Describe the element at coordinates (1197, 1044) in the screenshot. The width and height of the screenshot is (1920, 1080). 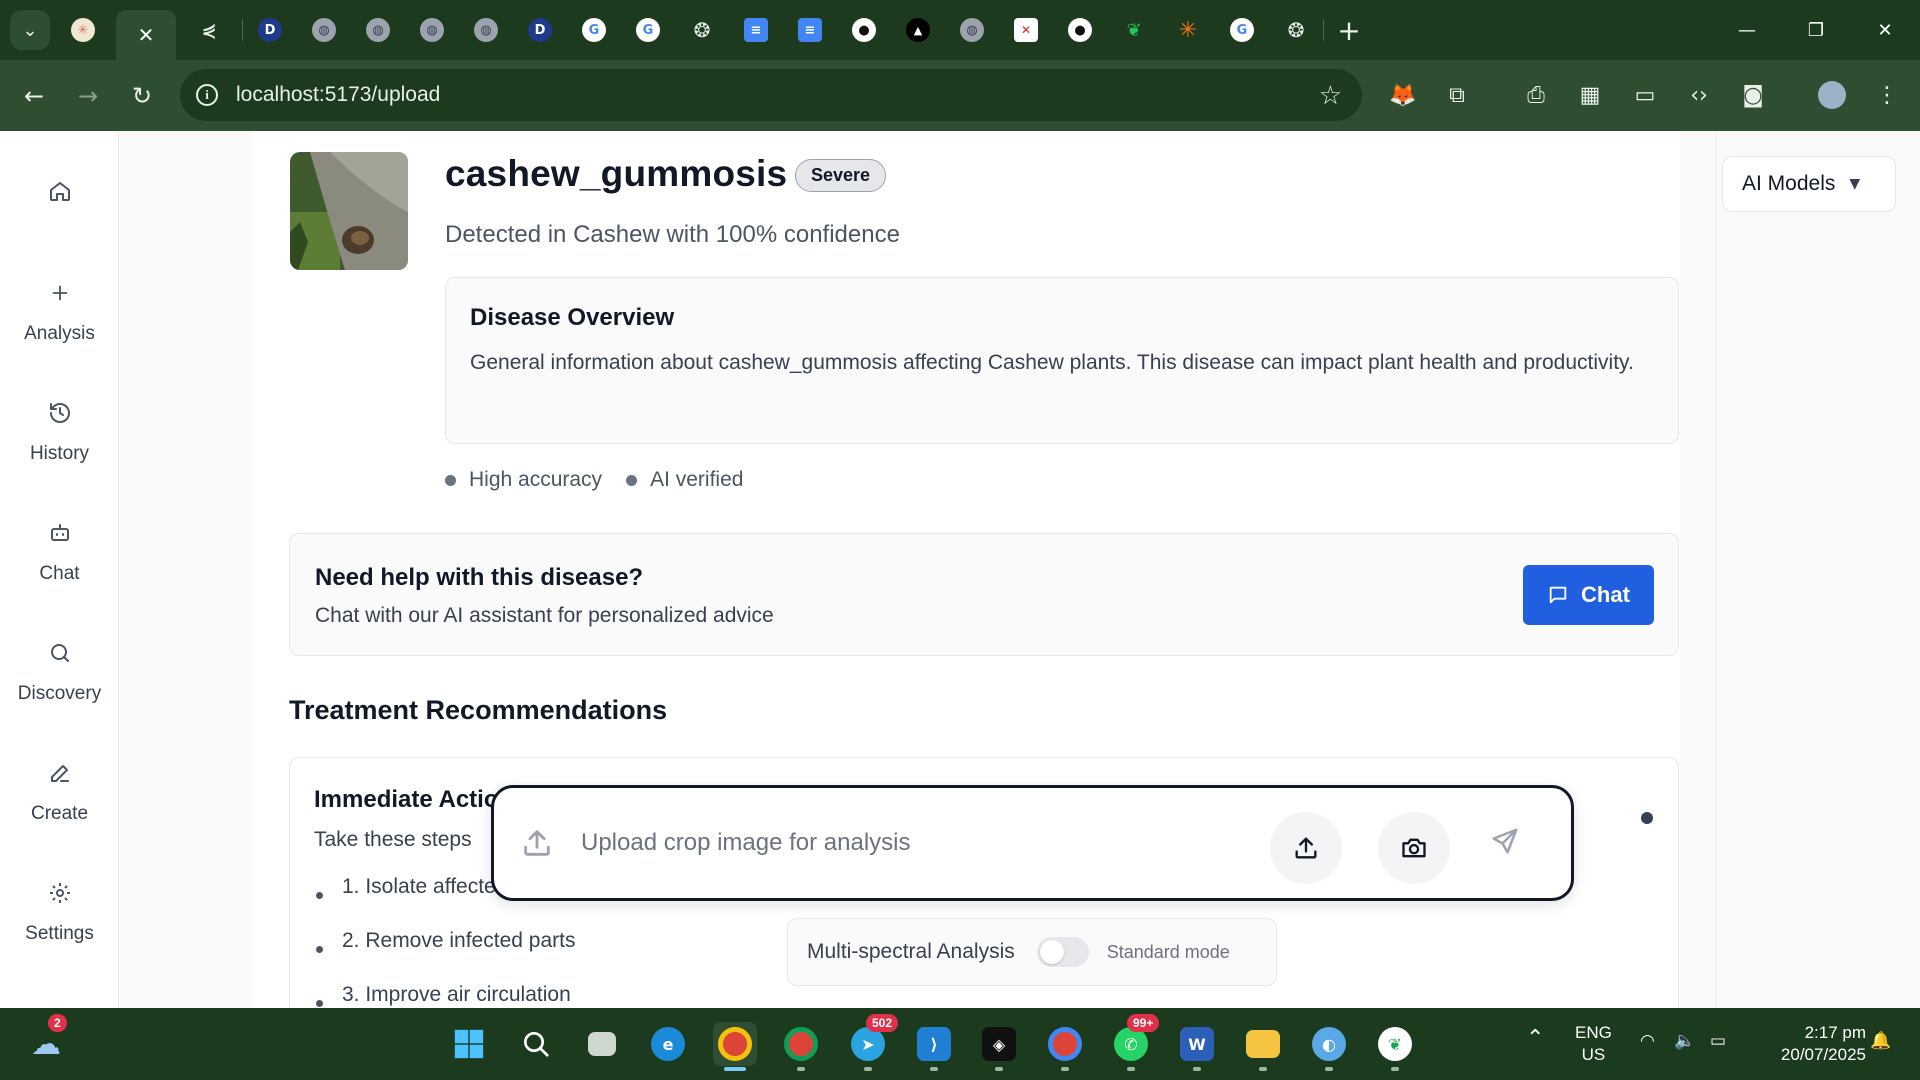
I see `taskbar-word: W` at that location.